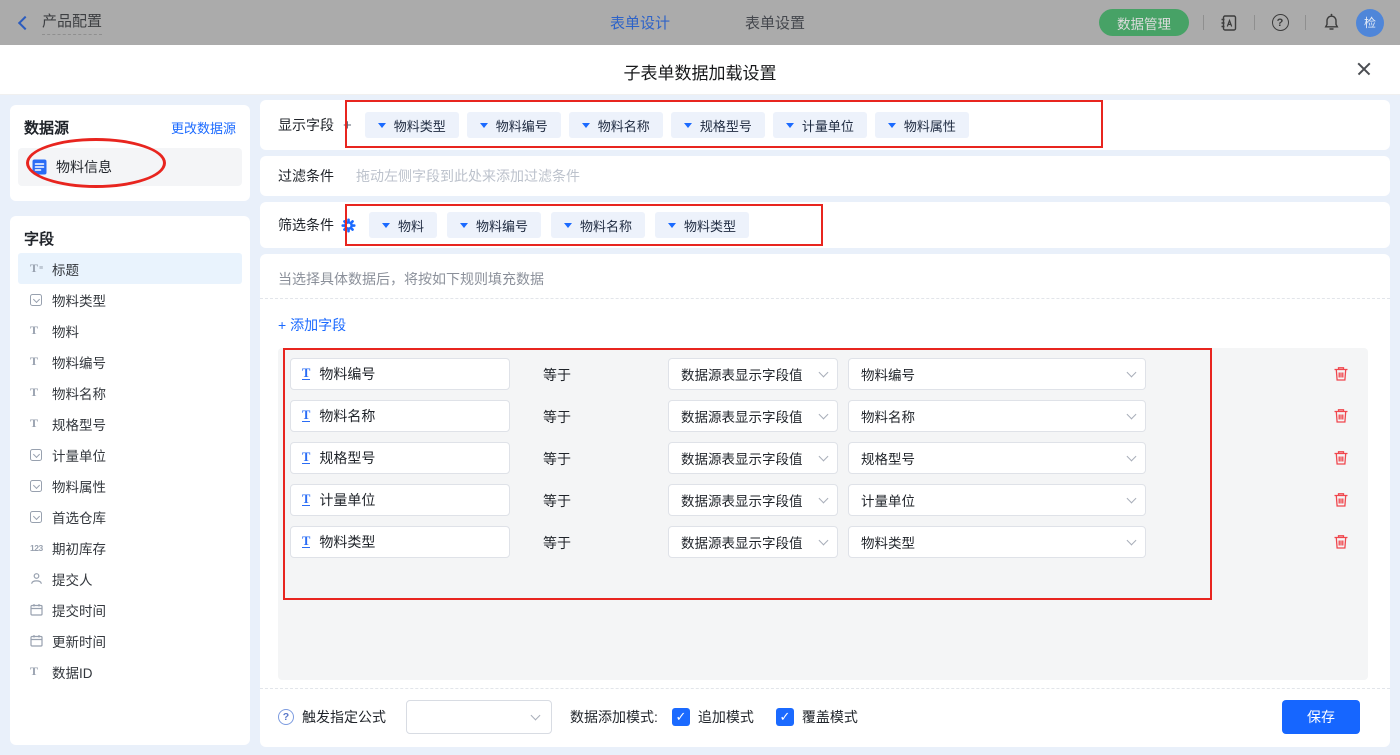 This screenshot has width=1400, height=755. I want to click on field-tag: 物料, so click(403, 225).